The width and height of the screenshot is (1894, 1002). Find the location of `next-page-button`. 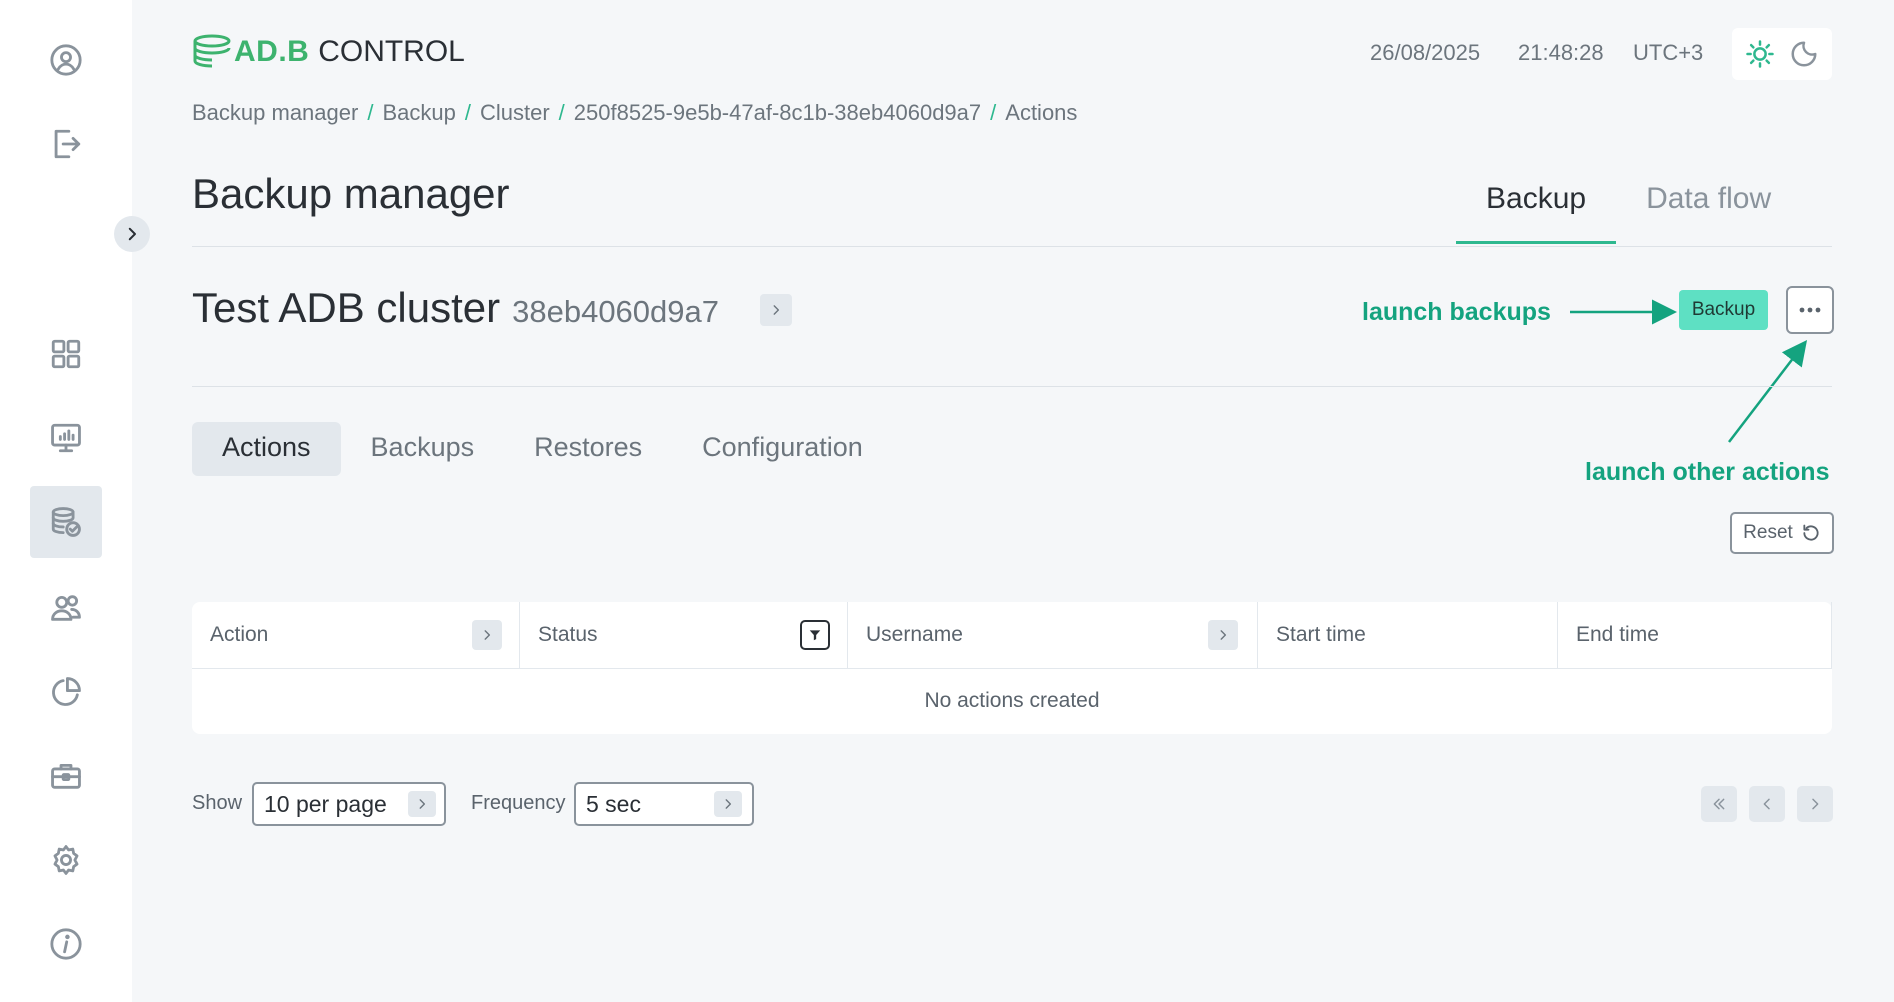

next-page-button is located at coordinates (1815, 804).